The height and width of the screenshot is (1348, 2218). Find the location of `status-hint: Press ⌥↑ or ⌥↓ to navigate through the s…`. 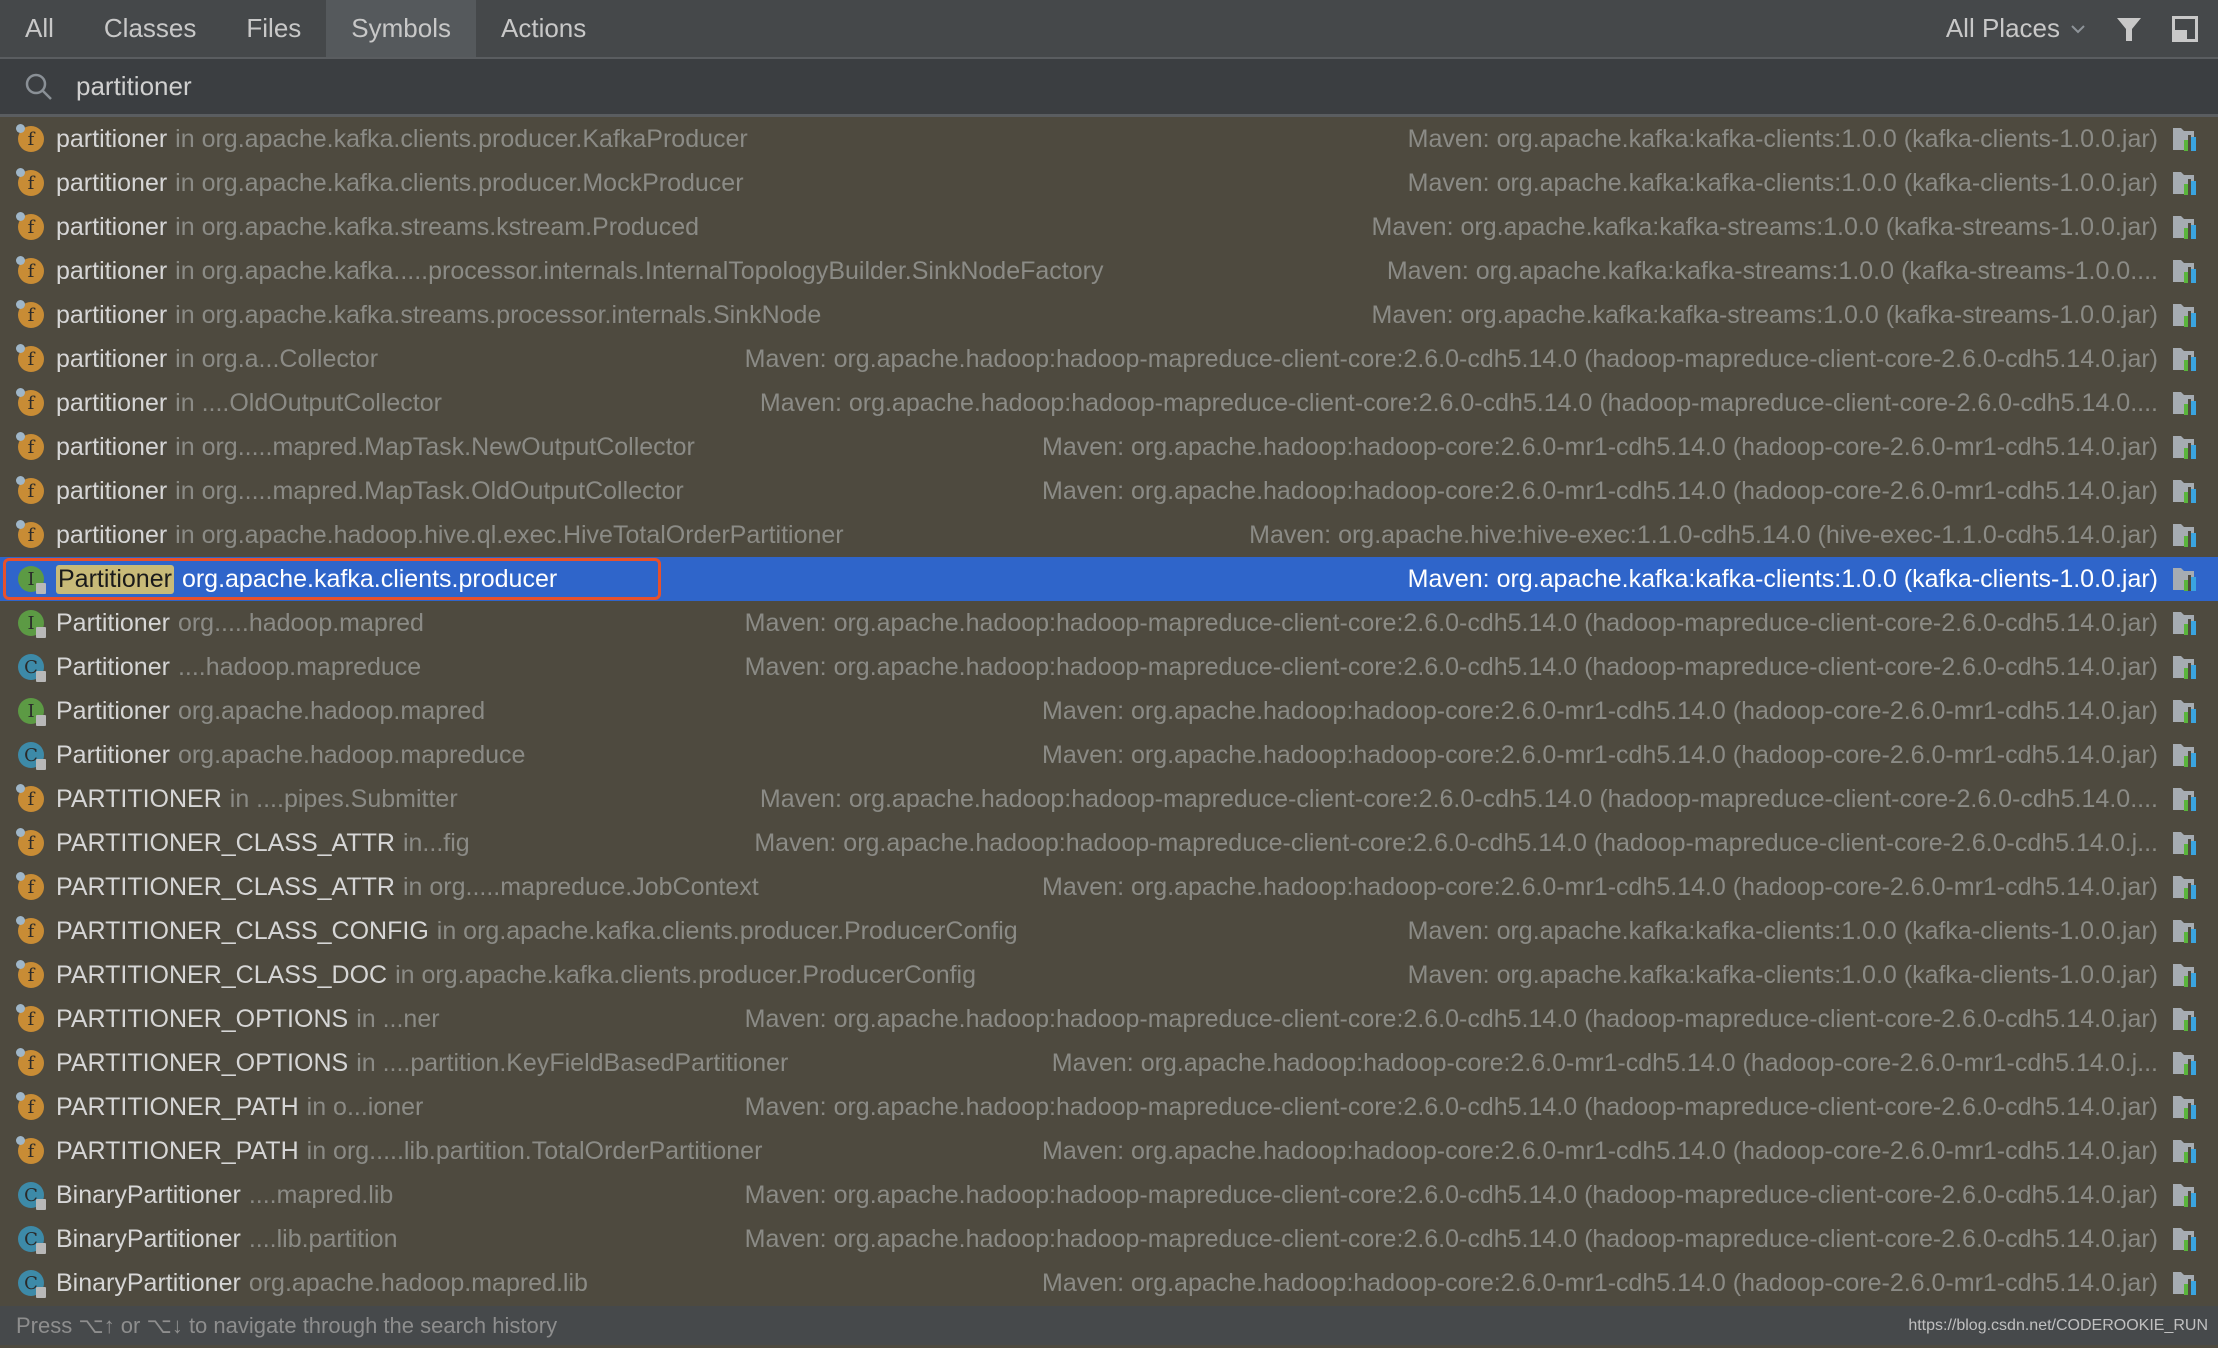

status-hint: Press ⌥↑ or ⌥↓ to navigate through the s… is located at coordinates (287, 1325).